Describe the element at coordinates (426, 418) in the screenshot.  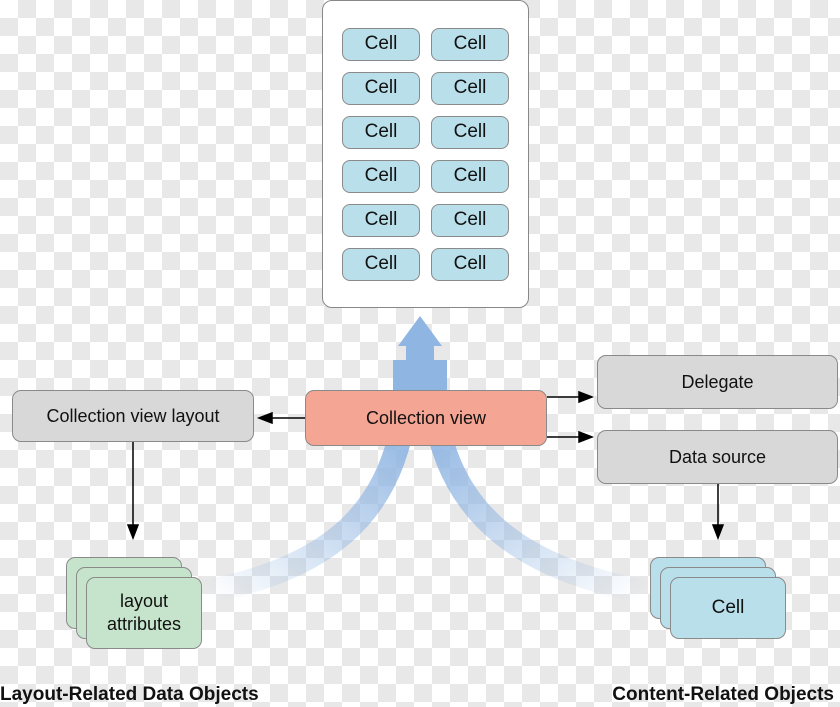
I see `collection-view-box: Collection view` at that location.